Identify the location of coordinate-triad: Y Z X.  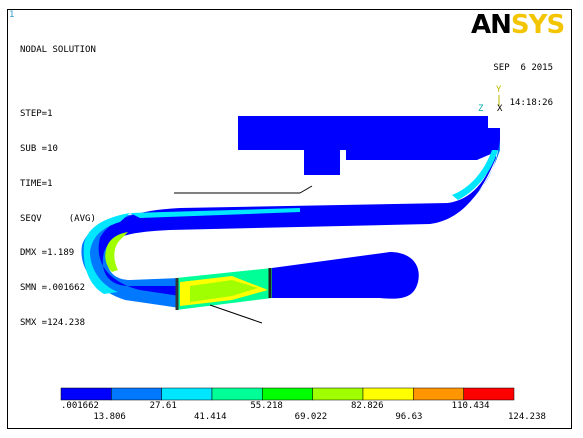
(490, 99).